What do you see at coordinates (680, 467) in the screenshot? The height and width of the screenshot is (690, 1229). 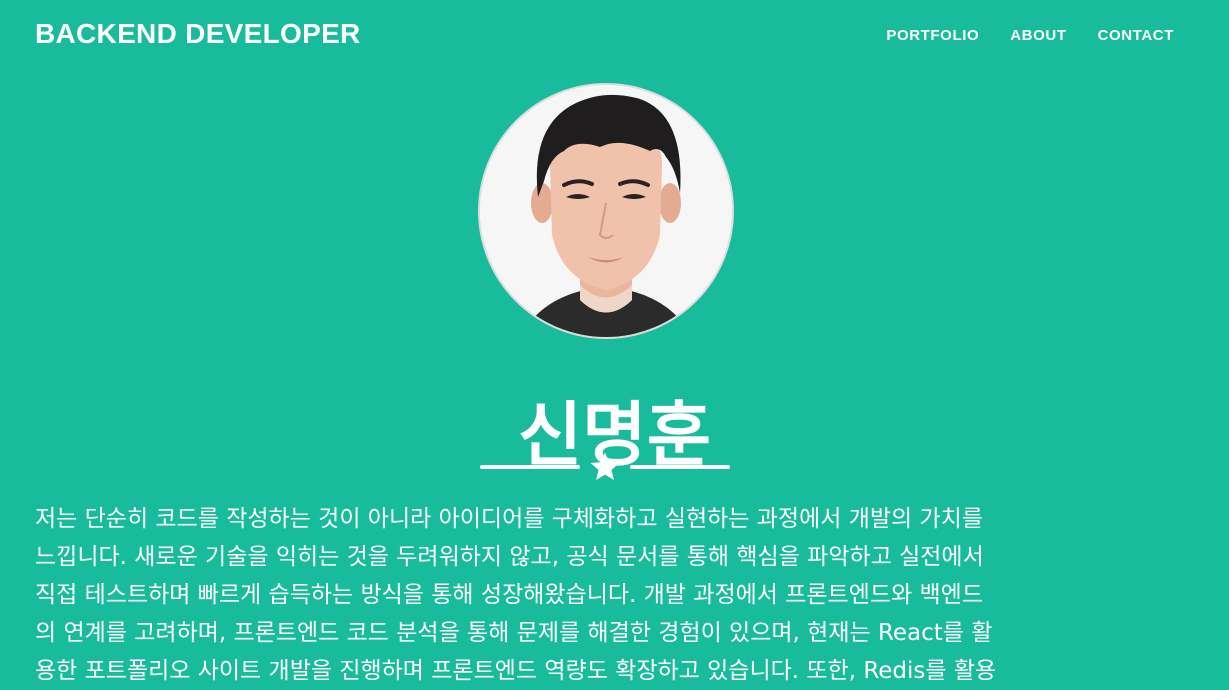 I see `divider-line-right` at bounding box center [680, 467].